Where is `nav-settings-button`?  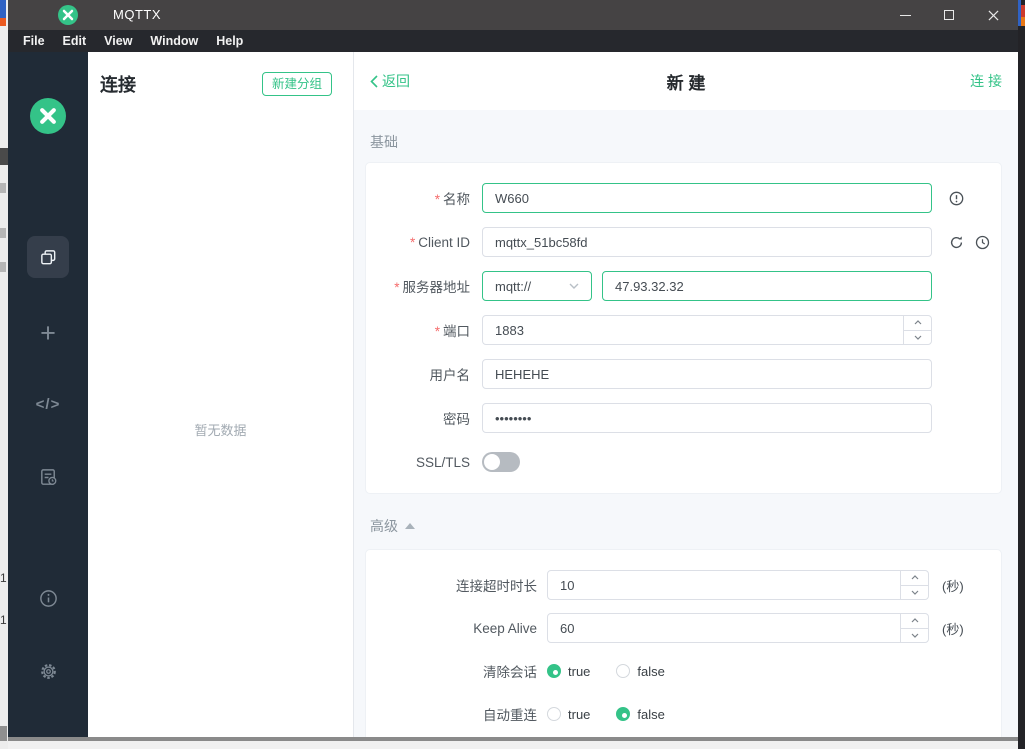 nav-settings-button is located at coordinates (48, 671).